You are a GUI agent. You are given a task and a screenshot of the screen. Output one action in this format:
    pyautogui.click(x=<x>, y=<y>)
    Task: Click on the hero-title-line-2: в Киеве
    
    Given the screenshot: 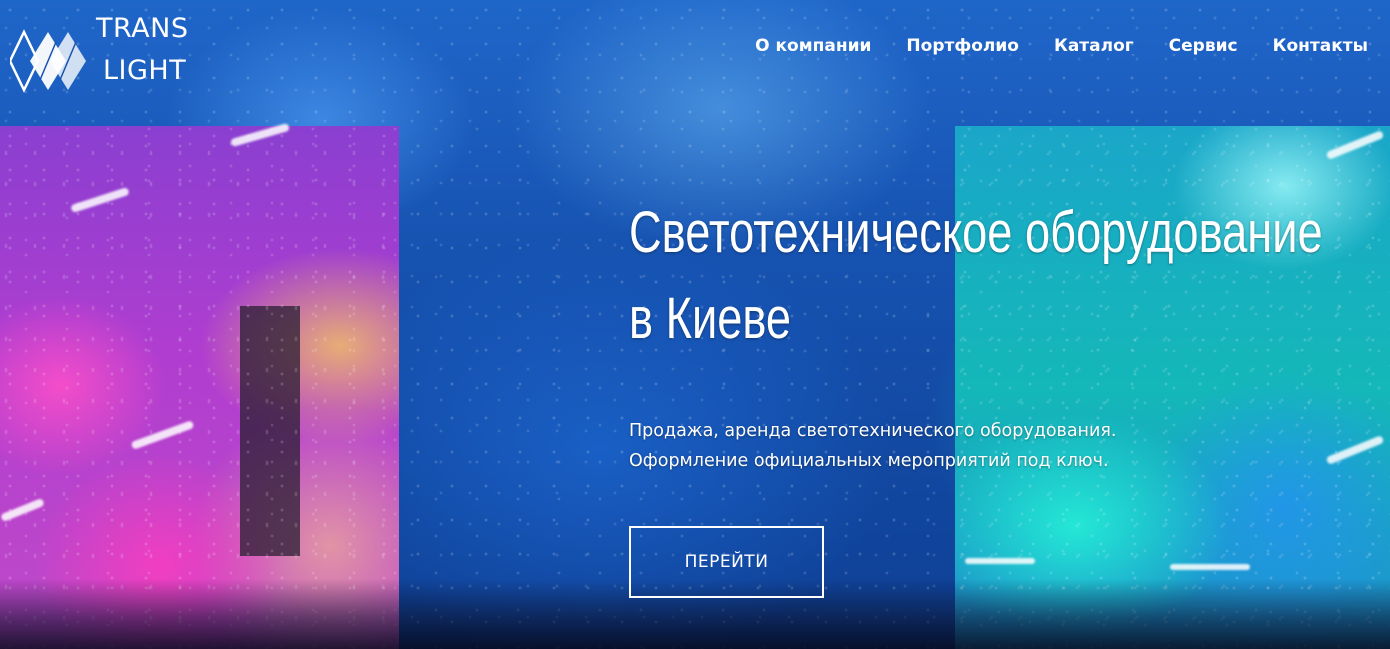 What is the action you would take?
    pyautogui.click(x=710, y=318)
    